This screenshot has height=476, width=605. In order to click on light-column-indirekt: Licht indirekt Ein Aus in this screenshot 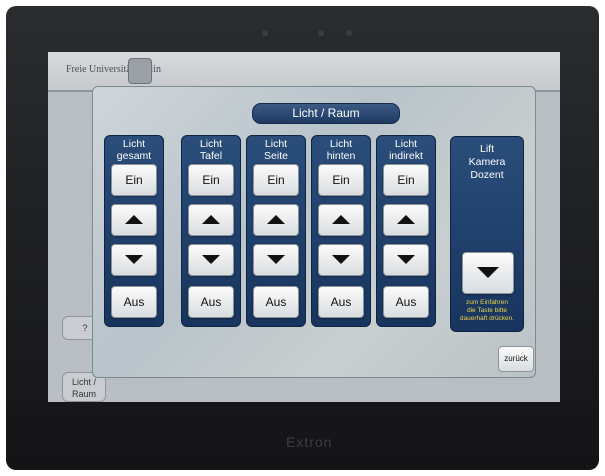, I will do `click(406, 231)`.